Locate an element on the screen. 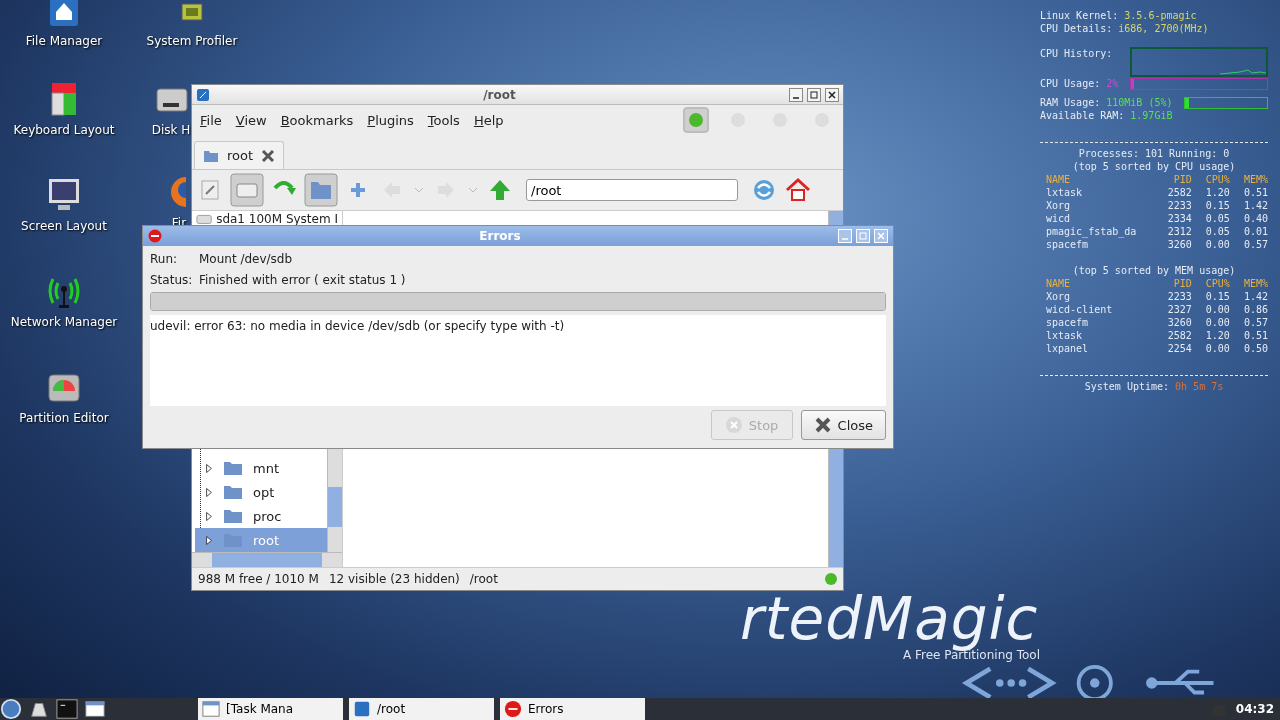  column-header: PID is located at coordinates (1182, 283).